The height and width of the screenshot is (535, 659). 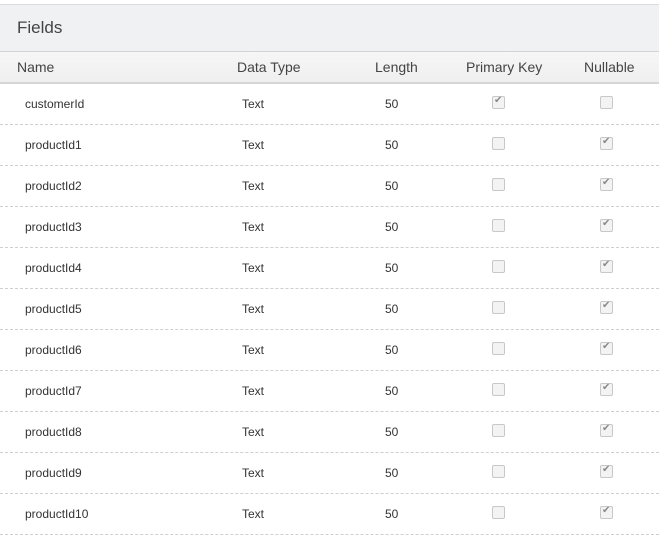 I want to click on table-row: productId5 Text 50, so click(x=329, y=309).